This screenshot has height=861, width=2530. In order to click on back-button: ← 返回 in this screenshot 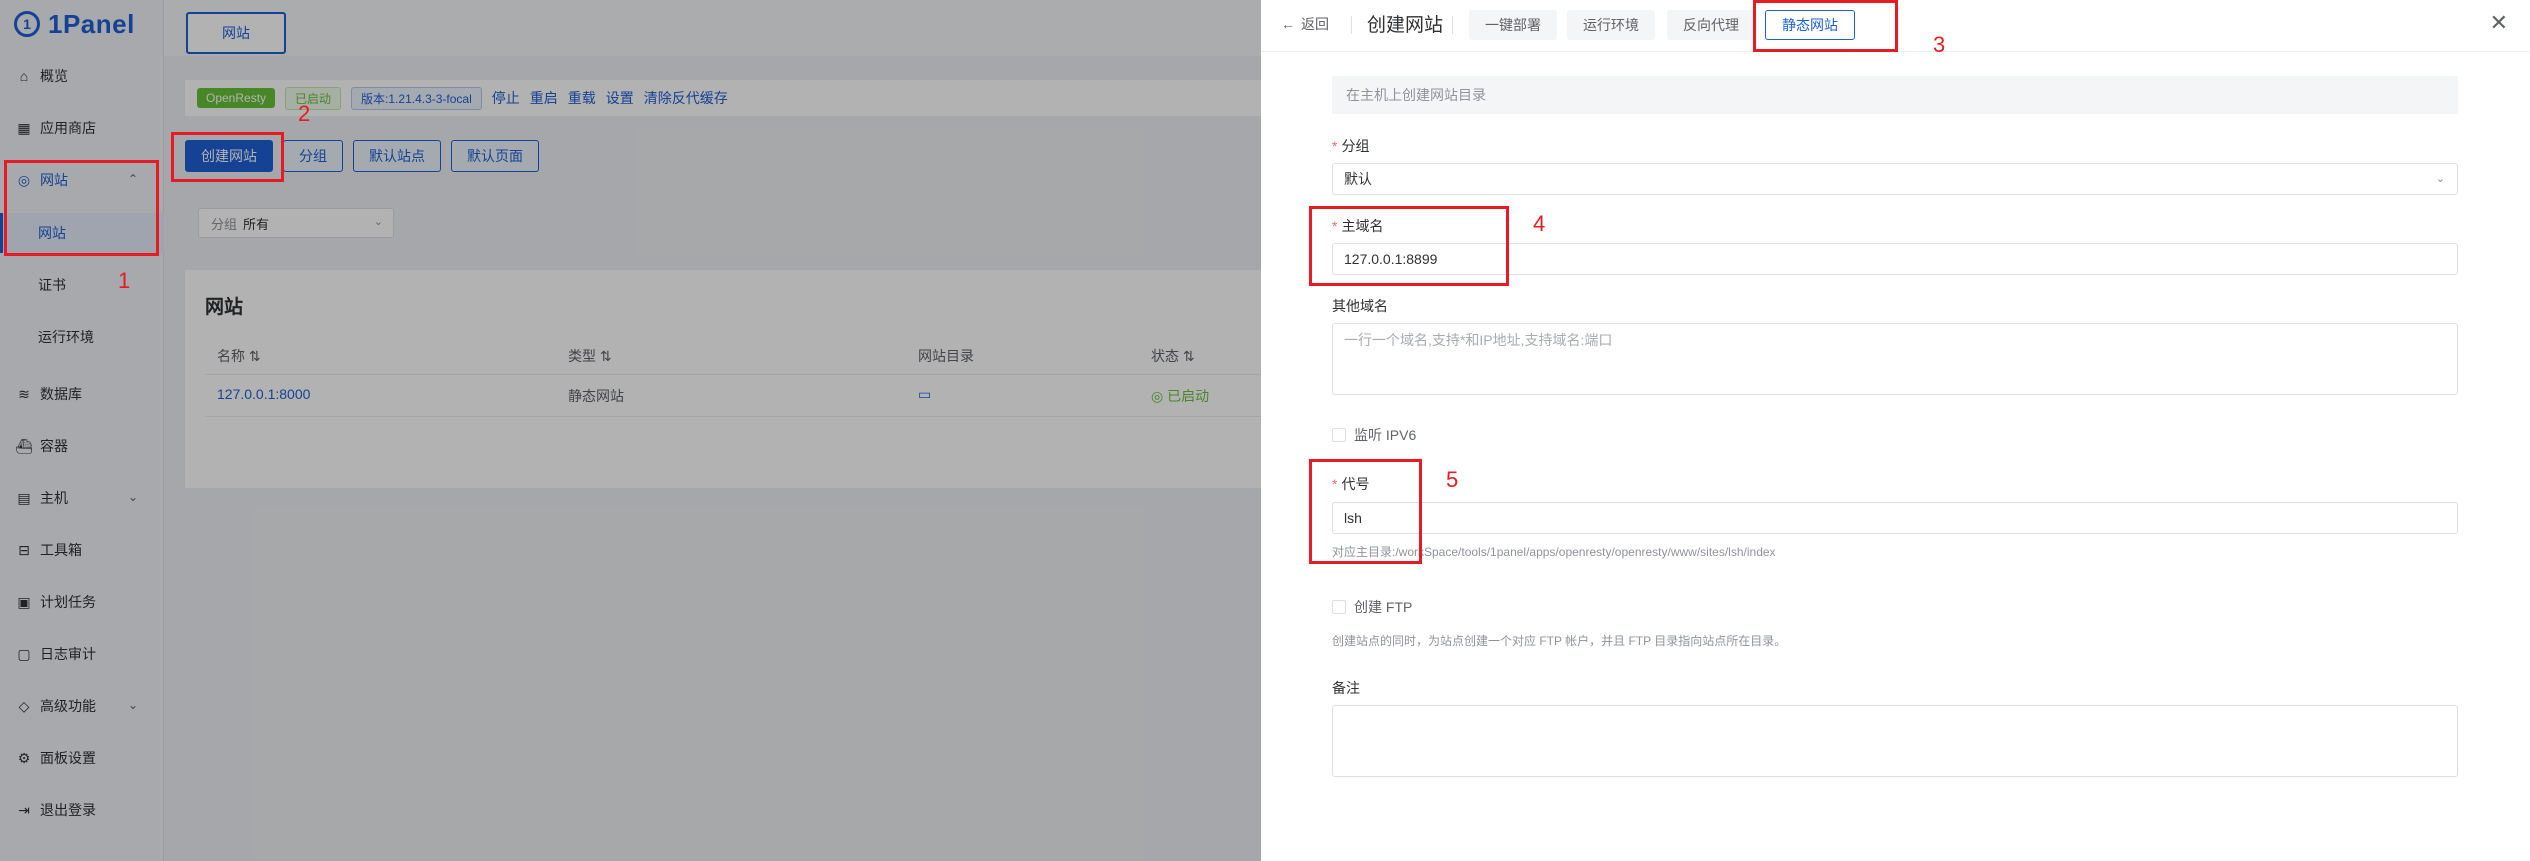, I will do `click(1305, 24)`.